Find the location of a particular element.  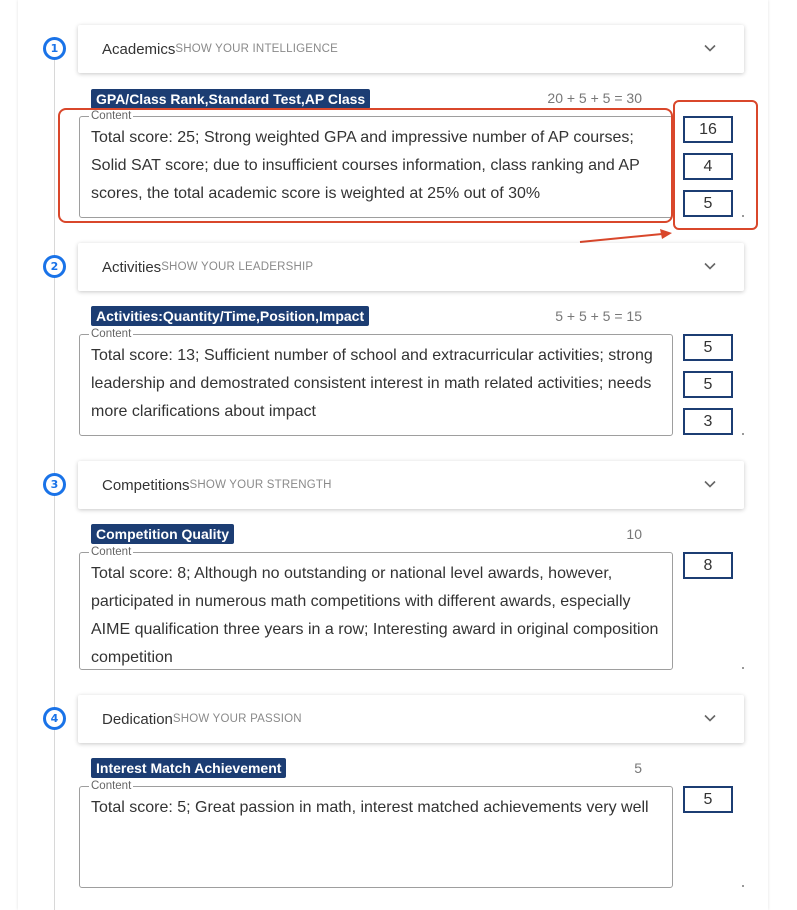

criteria-tag: GPA/Class Rank,Standard Test,AP Class is located at coordinates (231, 99).